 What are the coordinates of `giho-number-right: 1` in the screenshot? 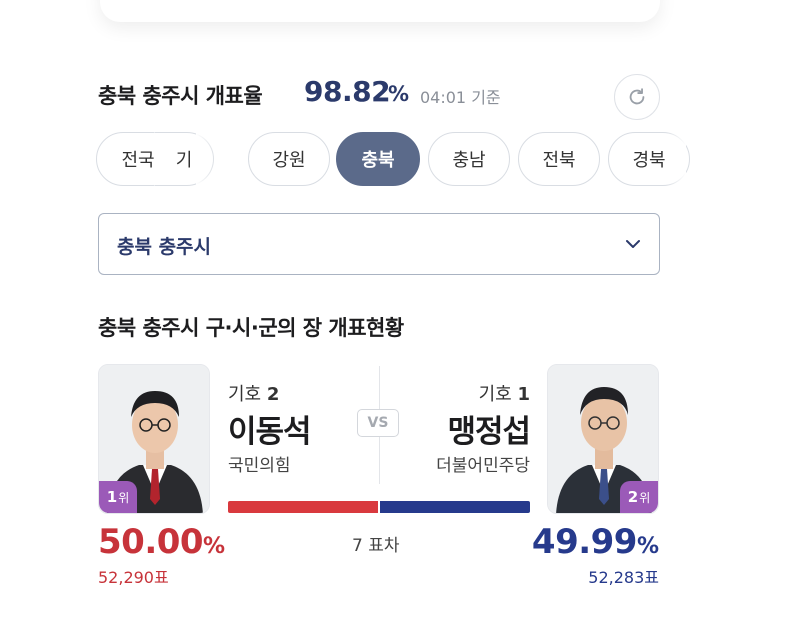 It's located at (523, 394).